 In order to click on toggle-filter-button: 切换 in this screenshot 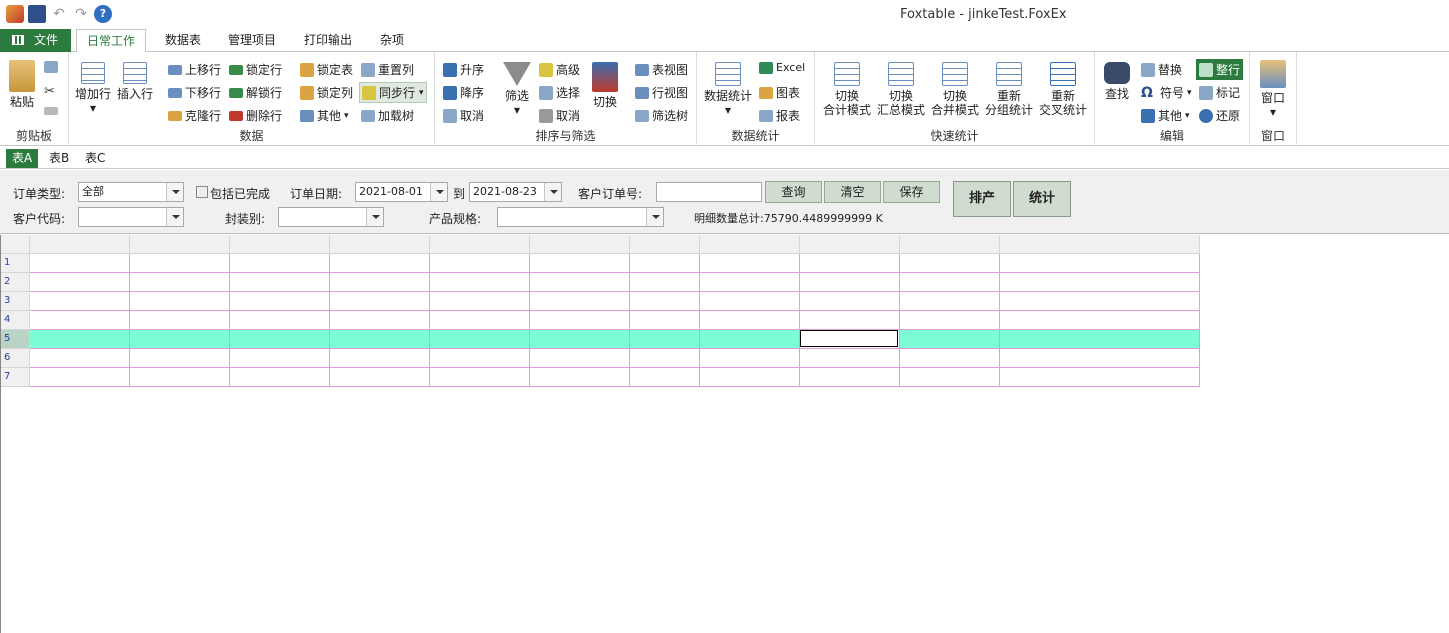, I will do `click(605, 85)`.